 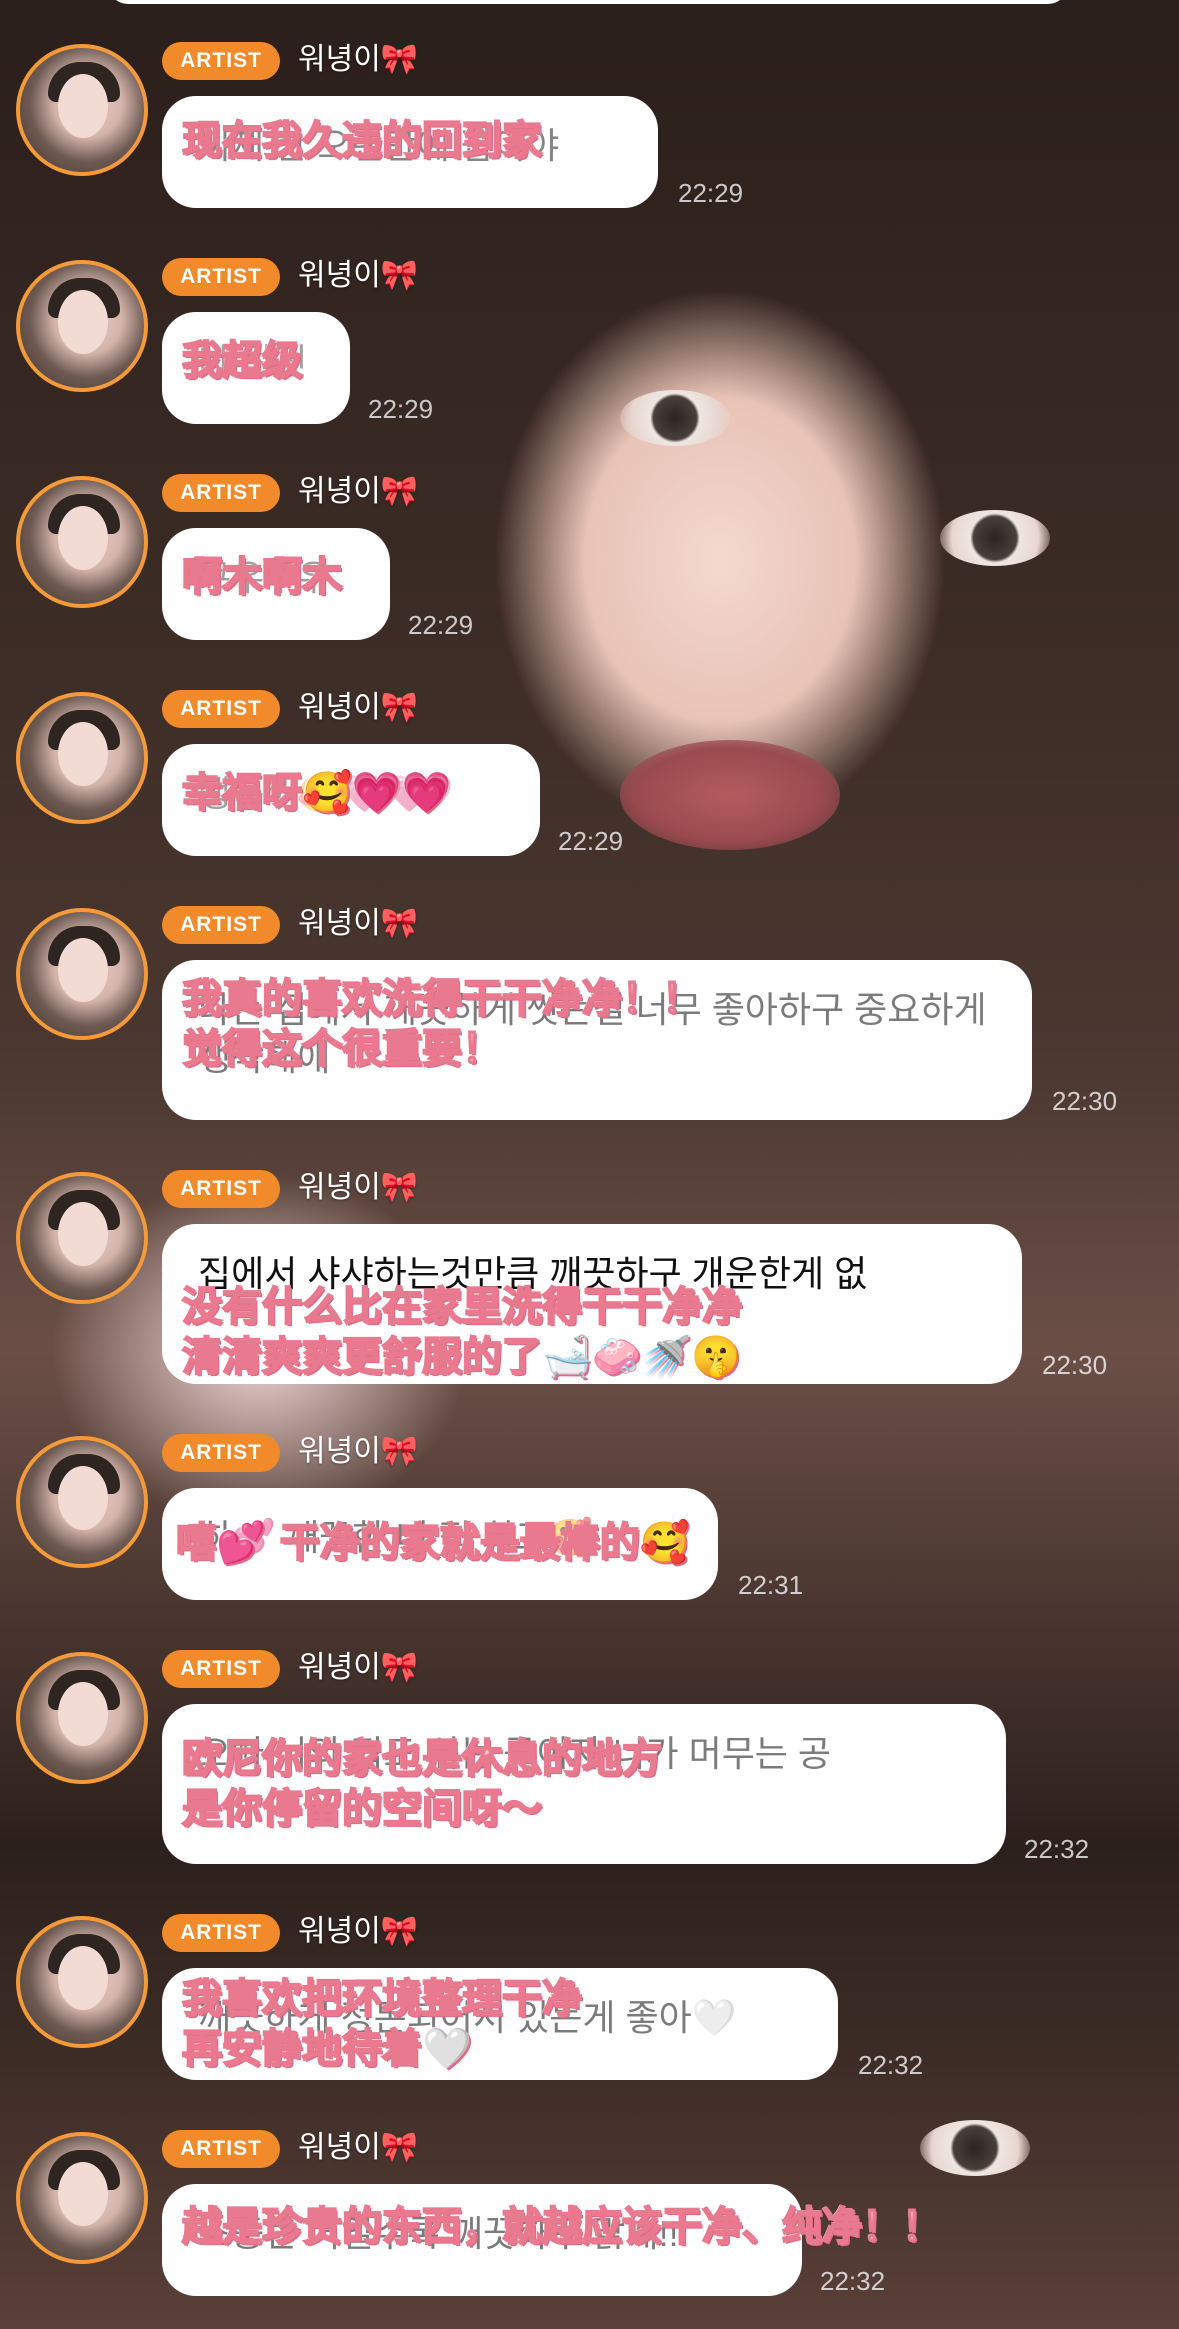 I want to click on translation-overlay: 幸福呀🥰💗💗, so click(x=316, y=793).